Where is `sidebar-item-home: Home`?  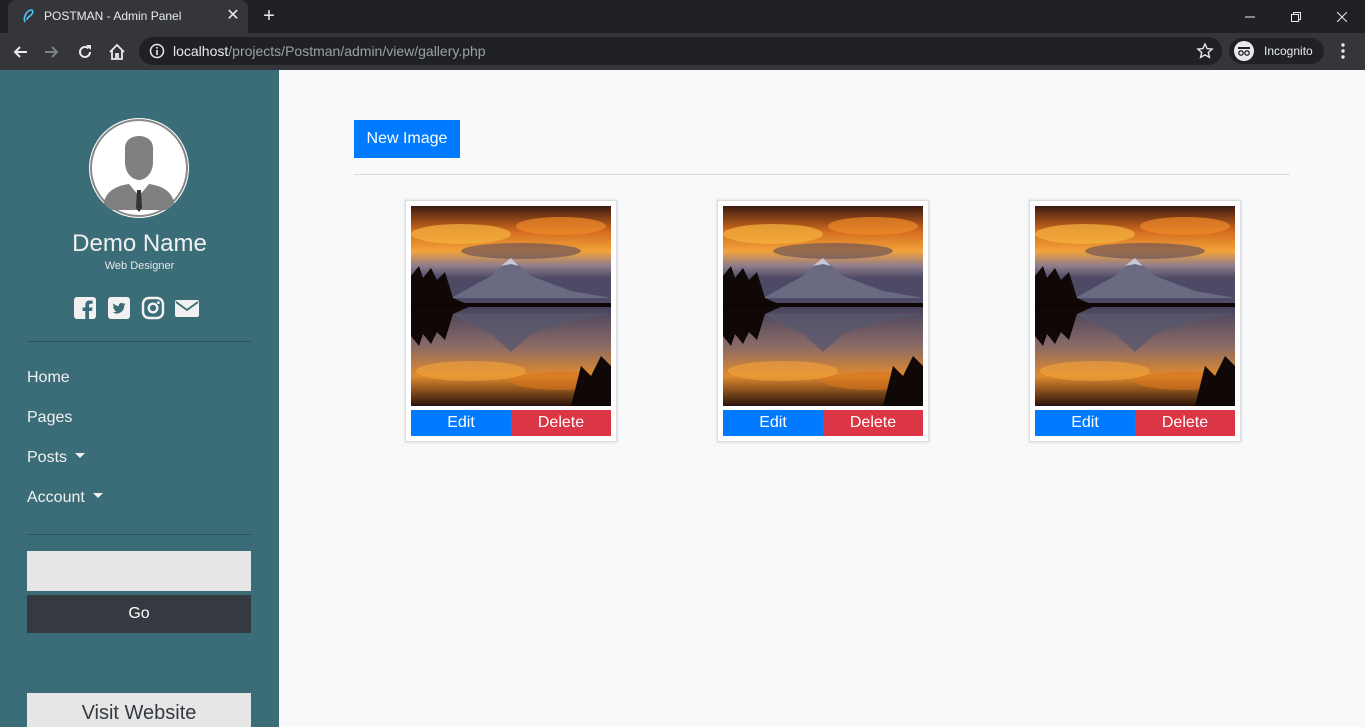 sidebar-item-home: Home is located at coordinates (48, 378).